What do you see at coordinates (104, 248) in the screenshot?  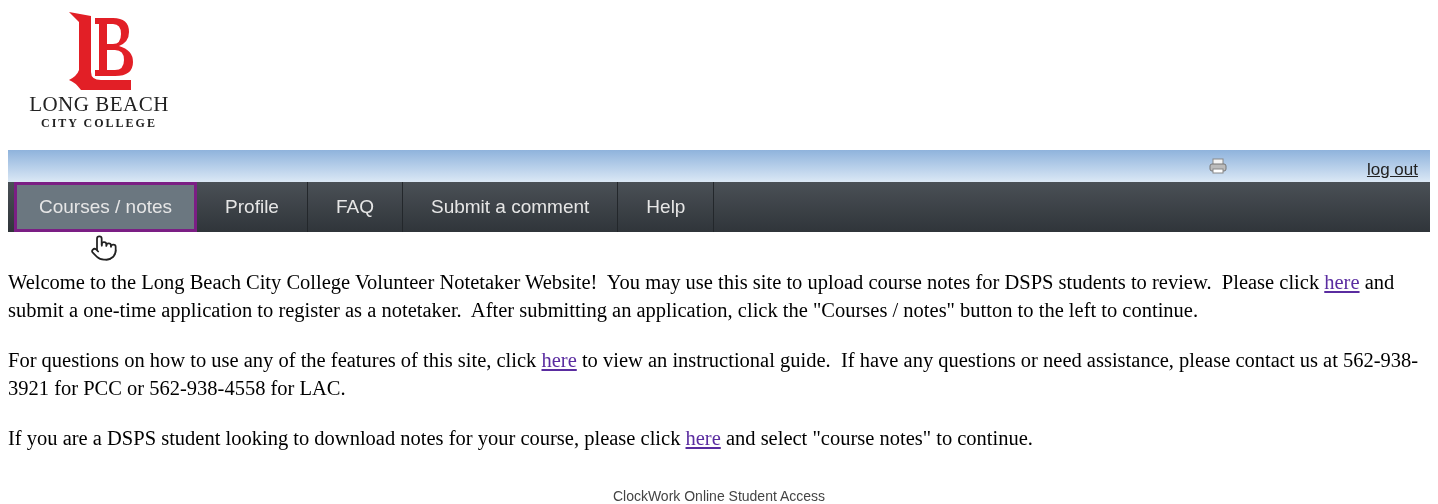 I see `hand-cursor-icon` at bounding box center [104, 248].